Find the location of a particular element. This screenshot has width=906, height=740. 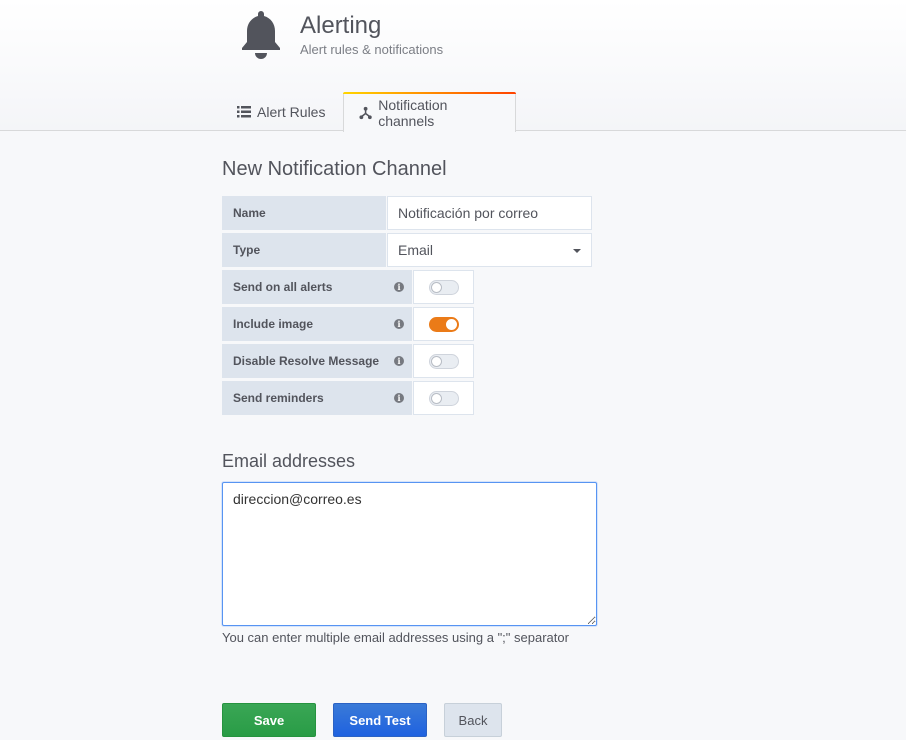

type-select: Email is located at coordinates (489, 250).